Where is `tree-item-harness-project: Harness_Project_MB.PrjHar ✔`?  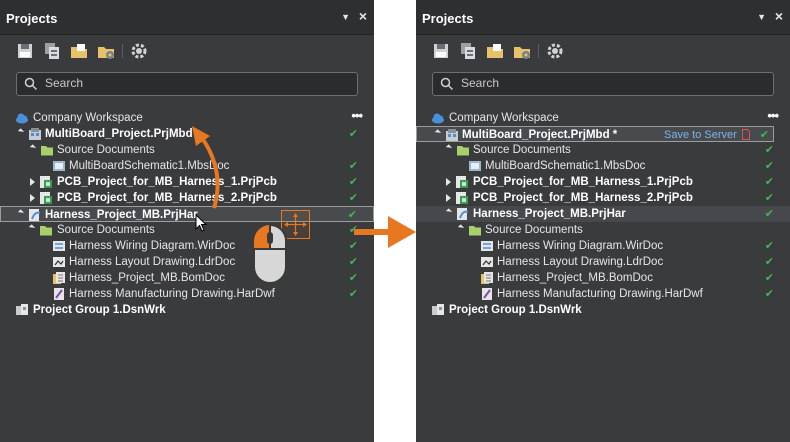 tree-item-harness-project: Harness_Project_MB.PrjHar ✔ is located at coordinates (603, 214).